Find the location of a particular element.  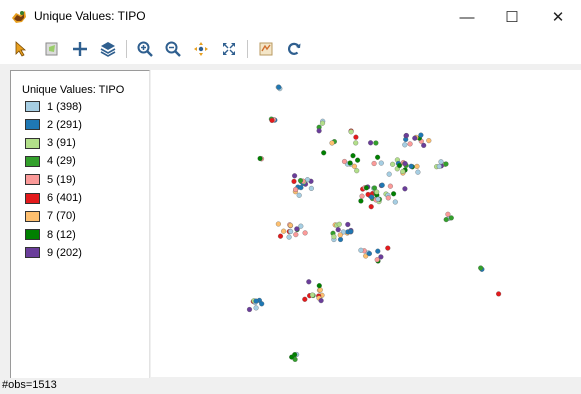

legend-item: 6 (401) is located at coordinates (53, 198).